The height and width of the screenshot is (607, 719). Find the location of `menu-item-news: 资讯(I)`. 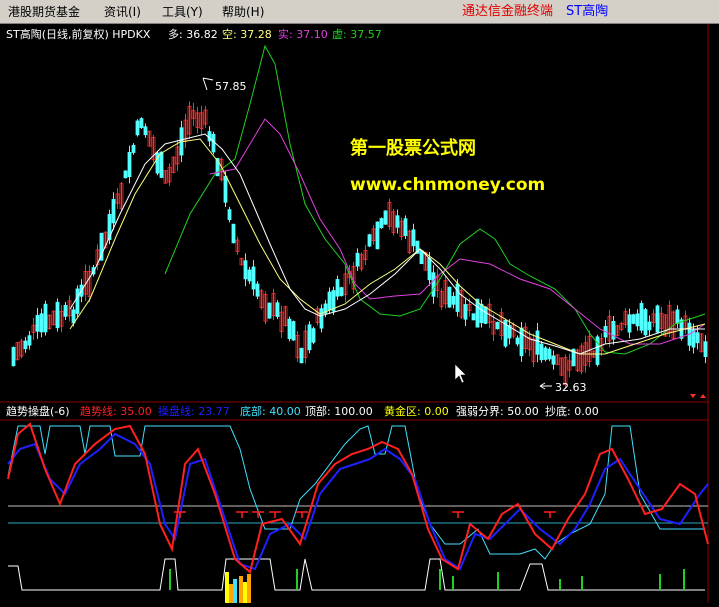

menu-item-news: 资讯(I) is located at coordinates (122, 12).